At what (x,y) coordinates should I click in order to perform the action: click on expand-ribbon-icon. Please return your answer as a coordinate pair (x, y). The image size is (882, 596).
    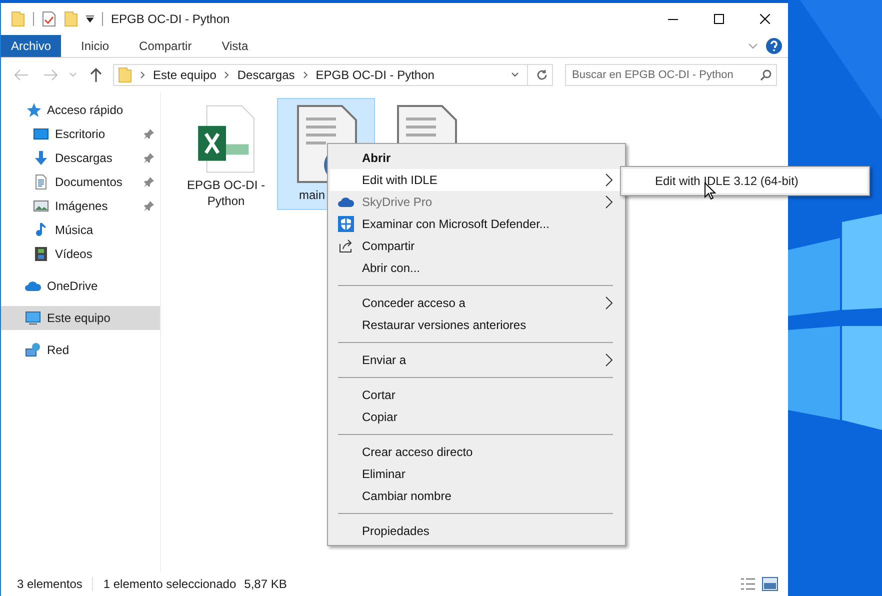
    Looking at the image, I should click on (753, 46).